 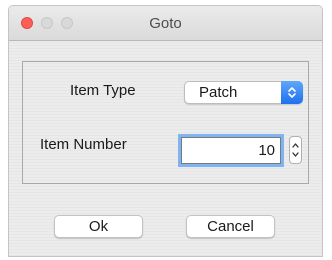 What do you see at coordinates (230, 226) in the screenshot?
I see `cancel-button: Cancel` at bounding box center [230, 226].